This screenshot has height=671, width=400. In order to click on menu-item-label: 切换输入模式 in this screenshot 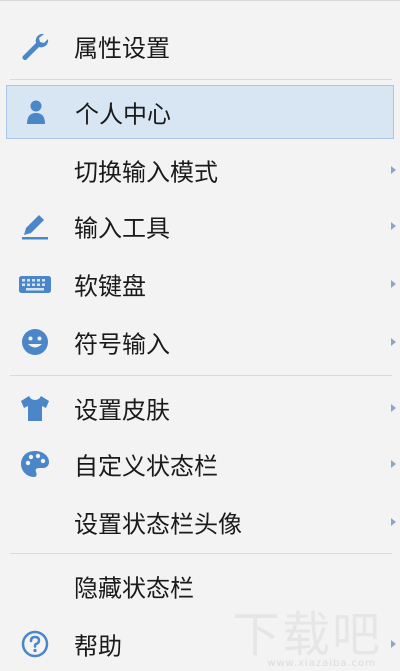, I will do `click(146, 172)`.